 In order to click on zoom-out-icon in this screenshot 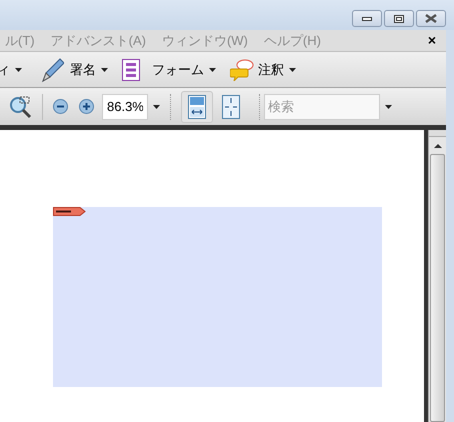, I will do `click(60, 106)`.